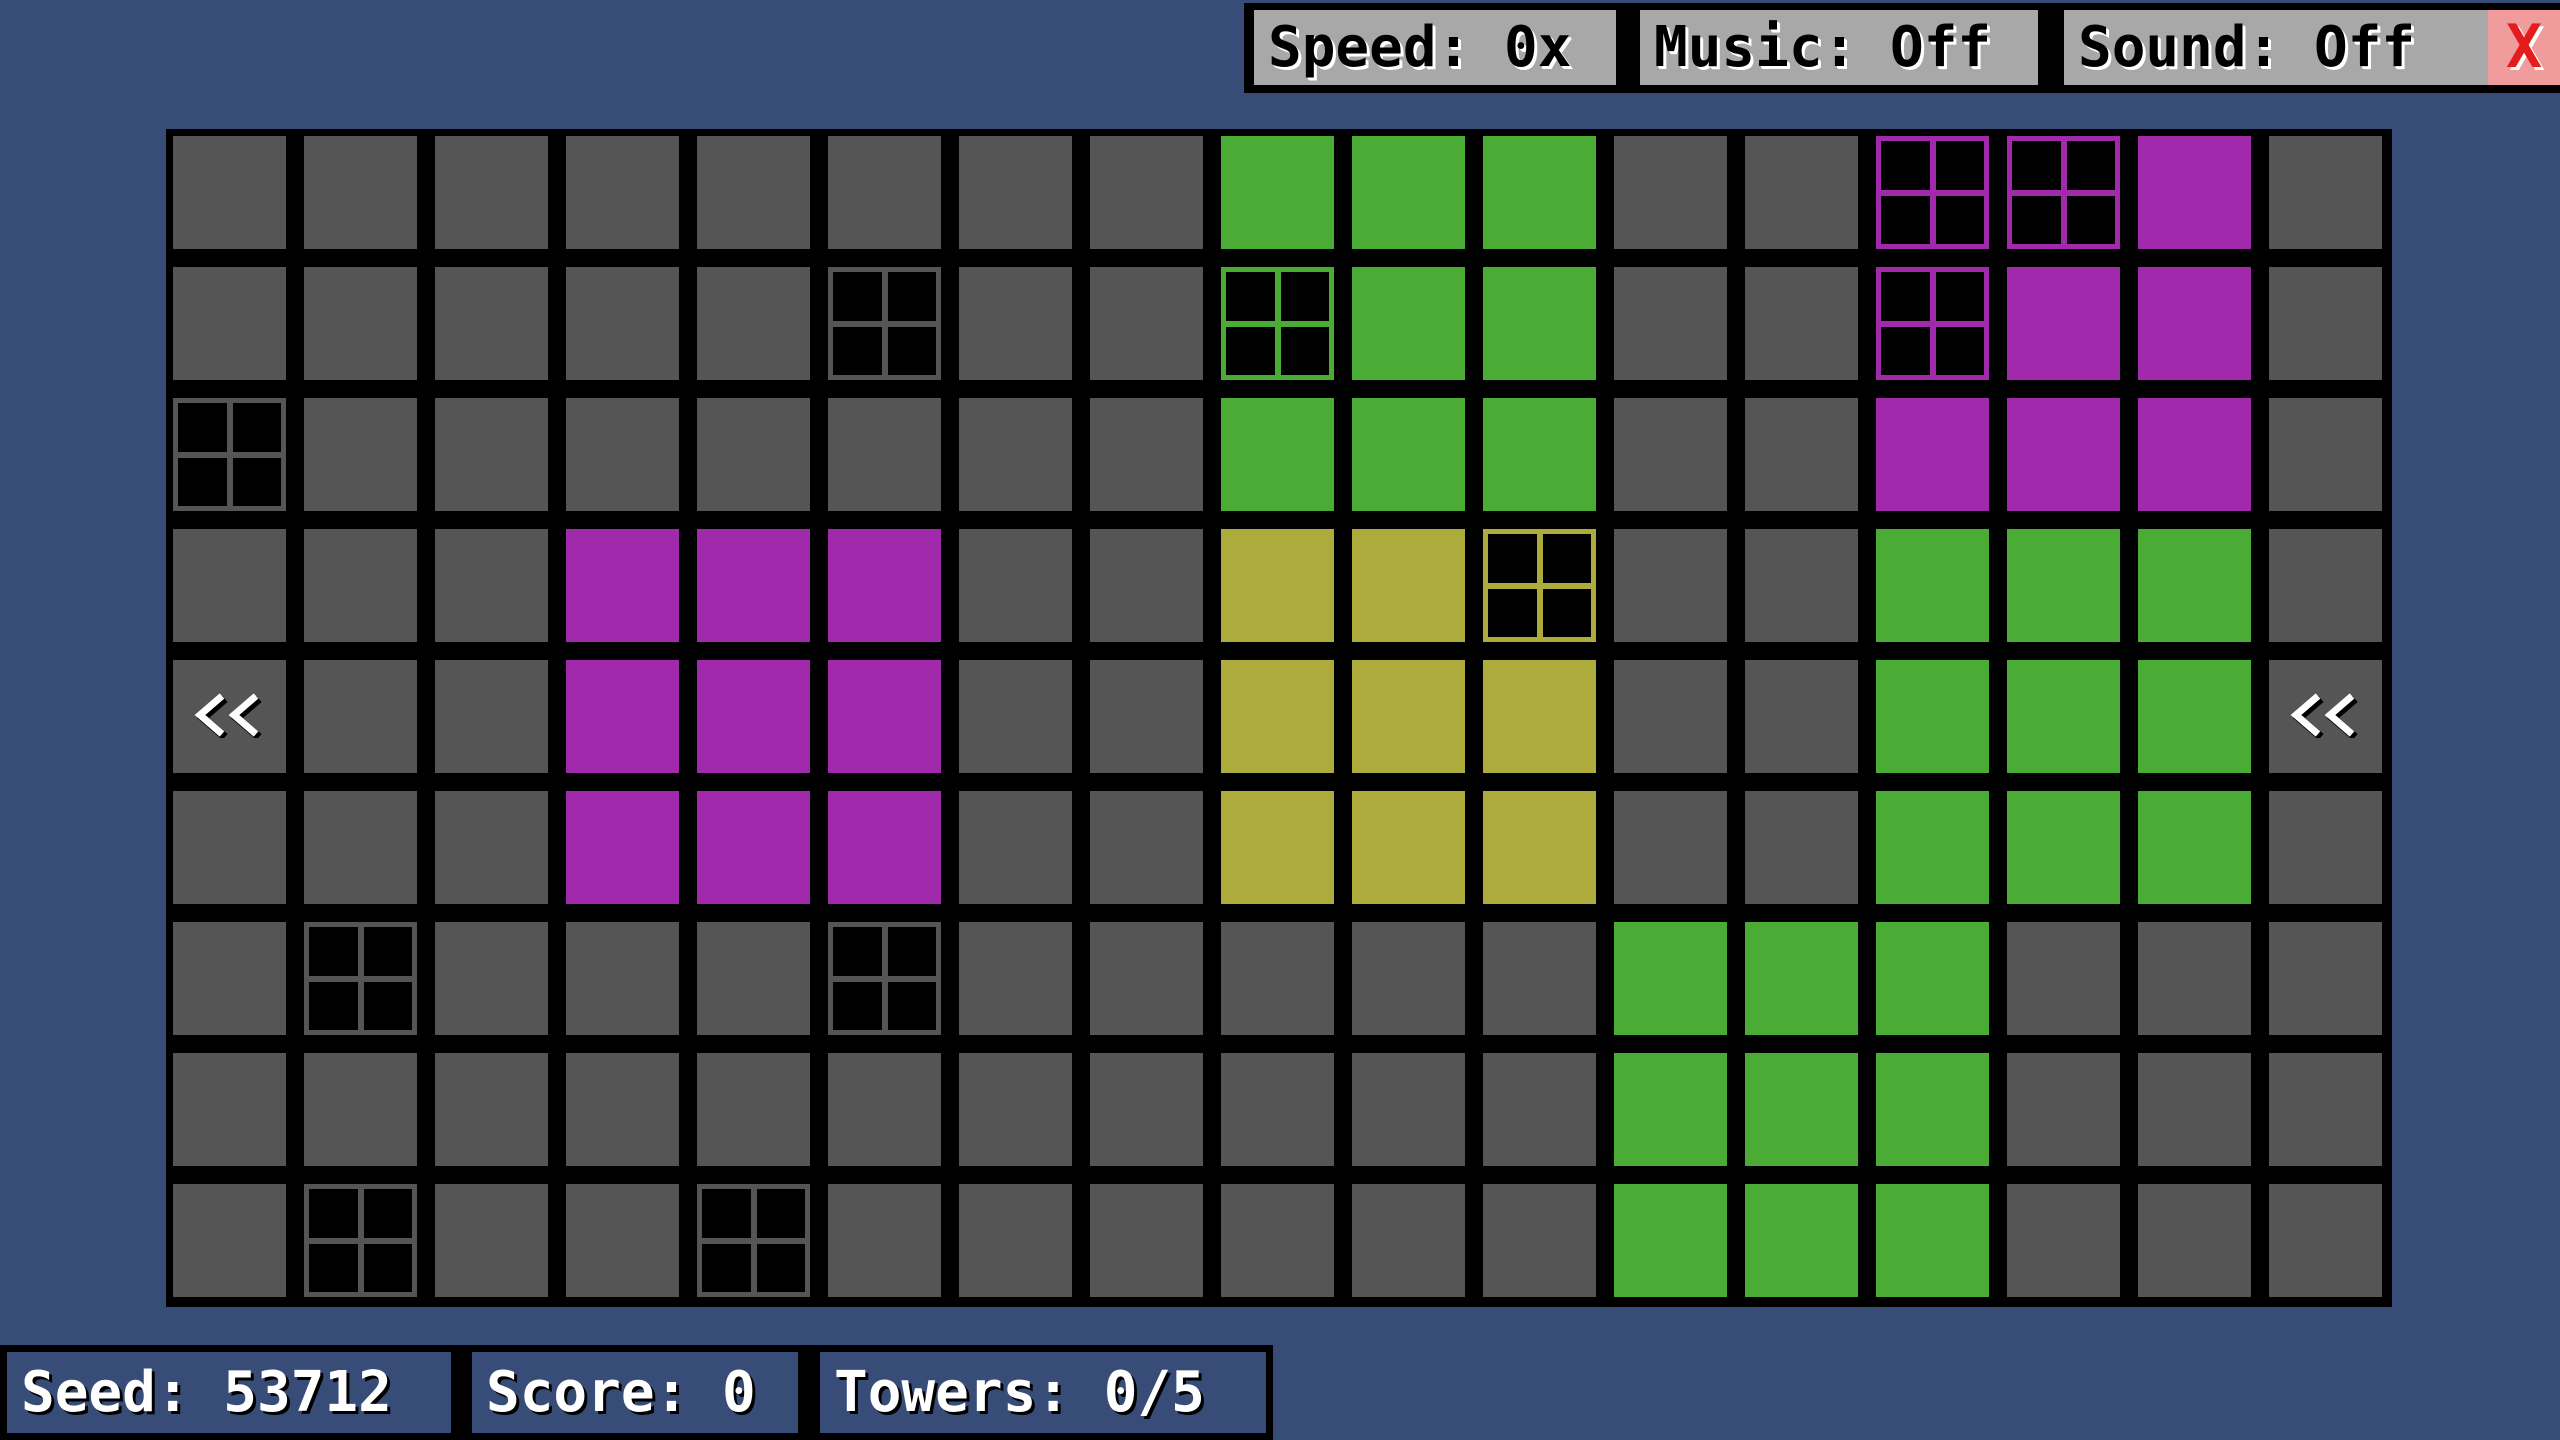 The image size is (2560, 1440). What do you see at coordinates (1277, 323) in the screenshot?
I see `tower-cell-green` at bounding box center [1277, 323].